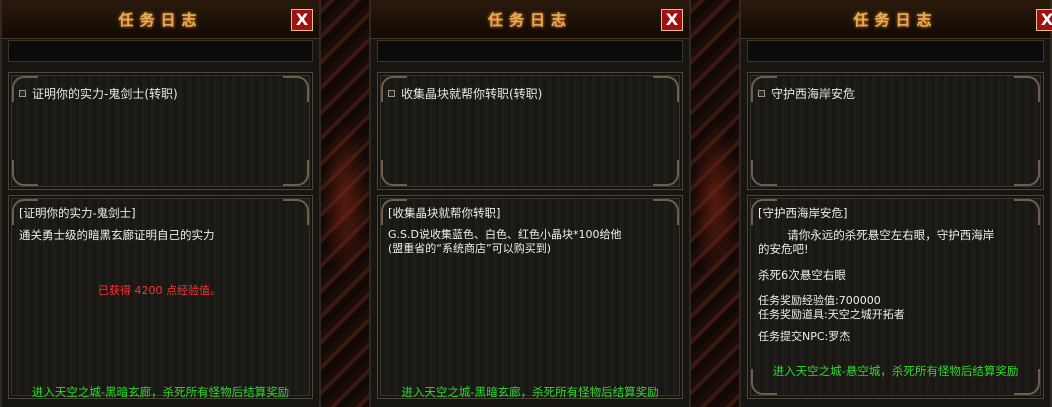 This screenshot has width=1052, height=407. I want to click on reward-exp: 任务奖励经验值:700000, so click(819, 300).